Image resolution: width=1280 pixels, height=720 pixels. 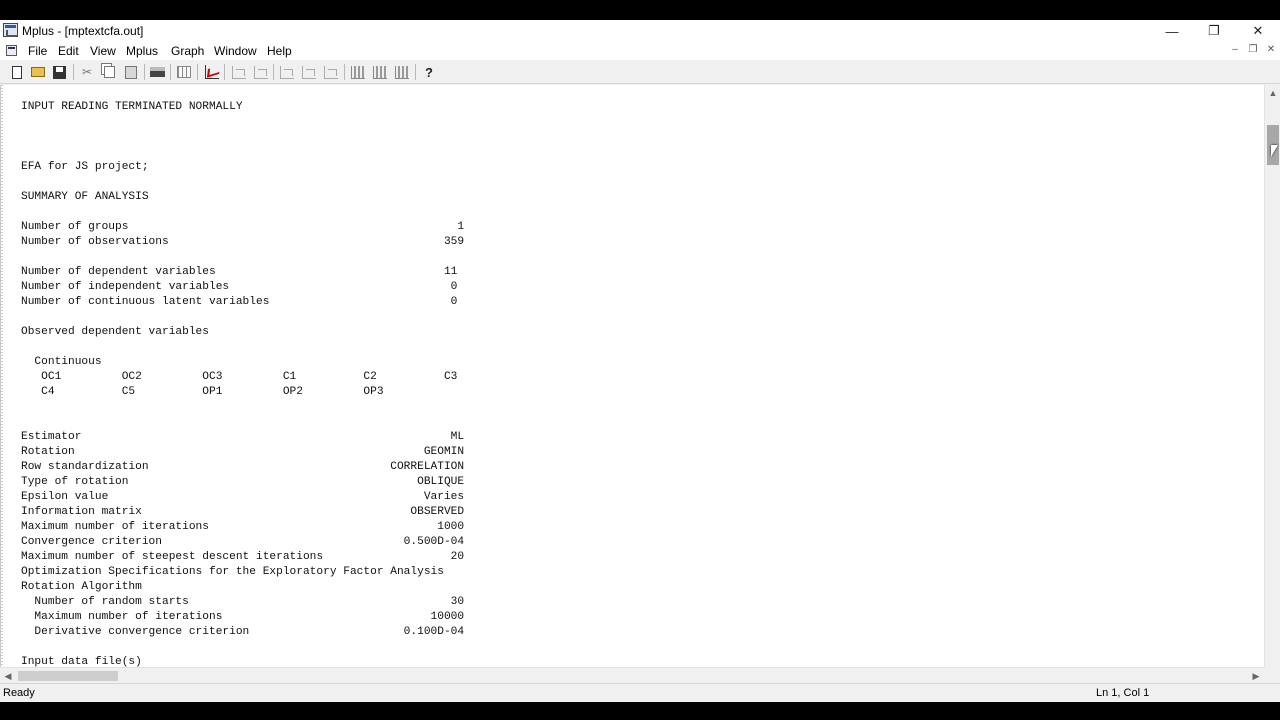 I want to click on output-line: Rotation GEOMIN, so click(x=243, y=452).